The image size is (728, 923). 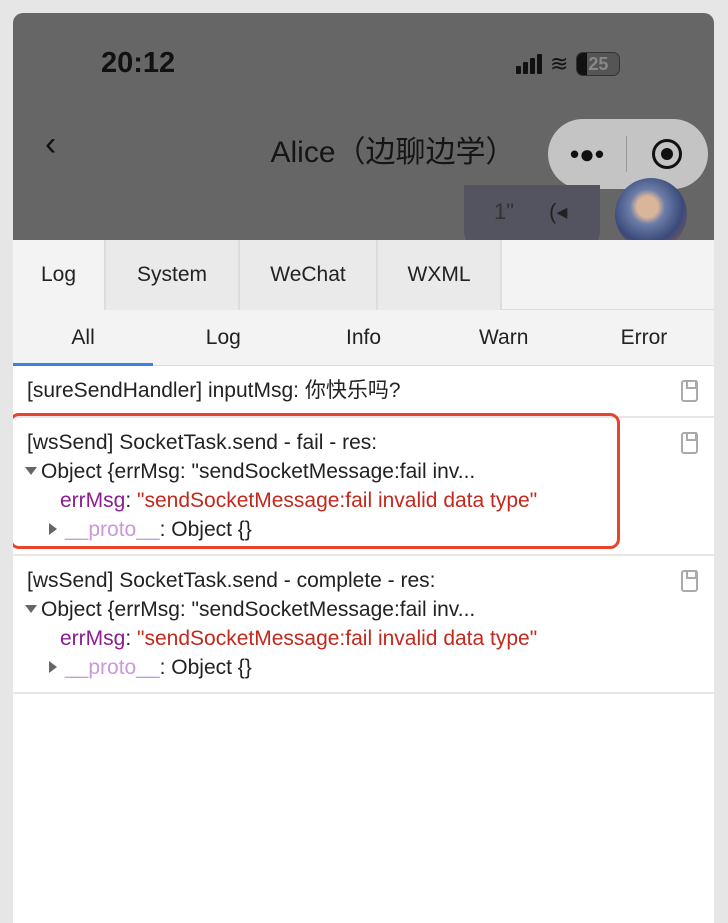 What do you see at coordinates (644, 337) in the screenshot?
I see `filter-error: Error` at bounding box center [644, 337].